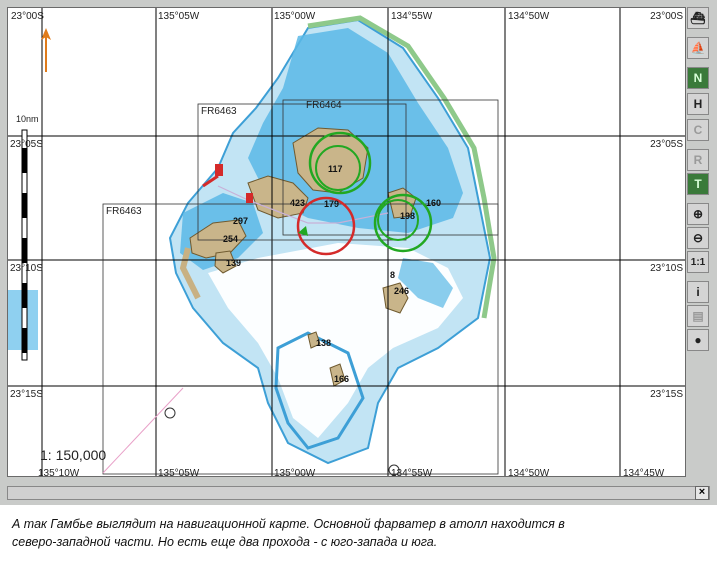 This screenshot has width=717, height=570. Describe the element at coordinates (698, 262) in the screenshot. I see `one-to-one-icon: 1:1` at that location.